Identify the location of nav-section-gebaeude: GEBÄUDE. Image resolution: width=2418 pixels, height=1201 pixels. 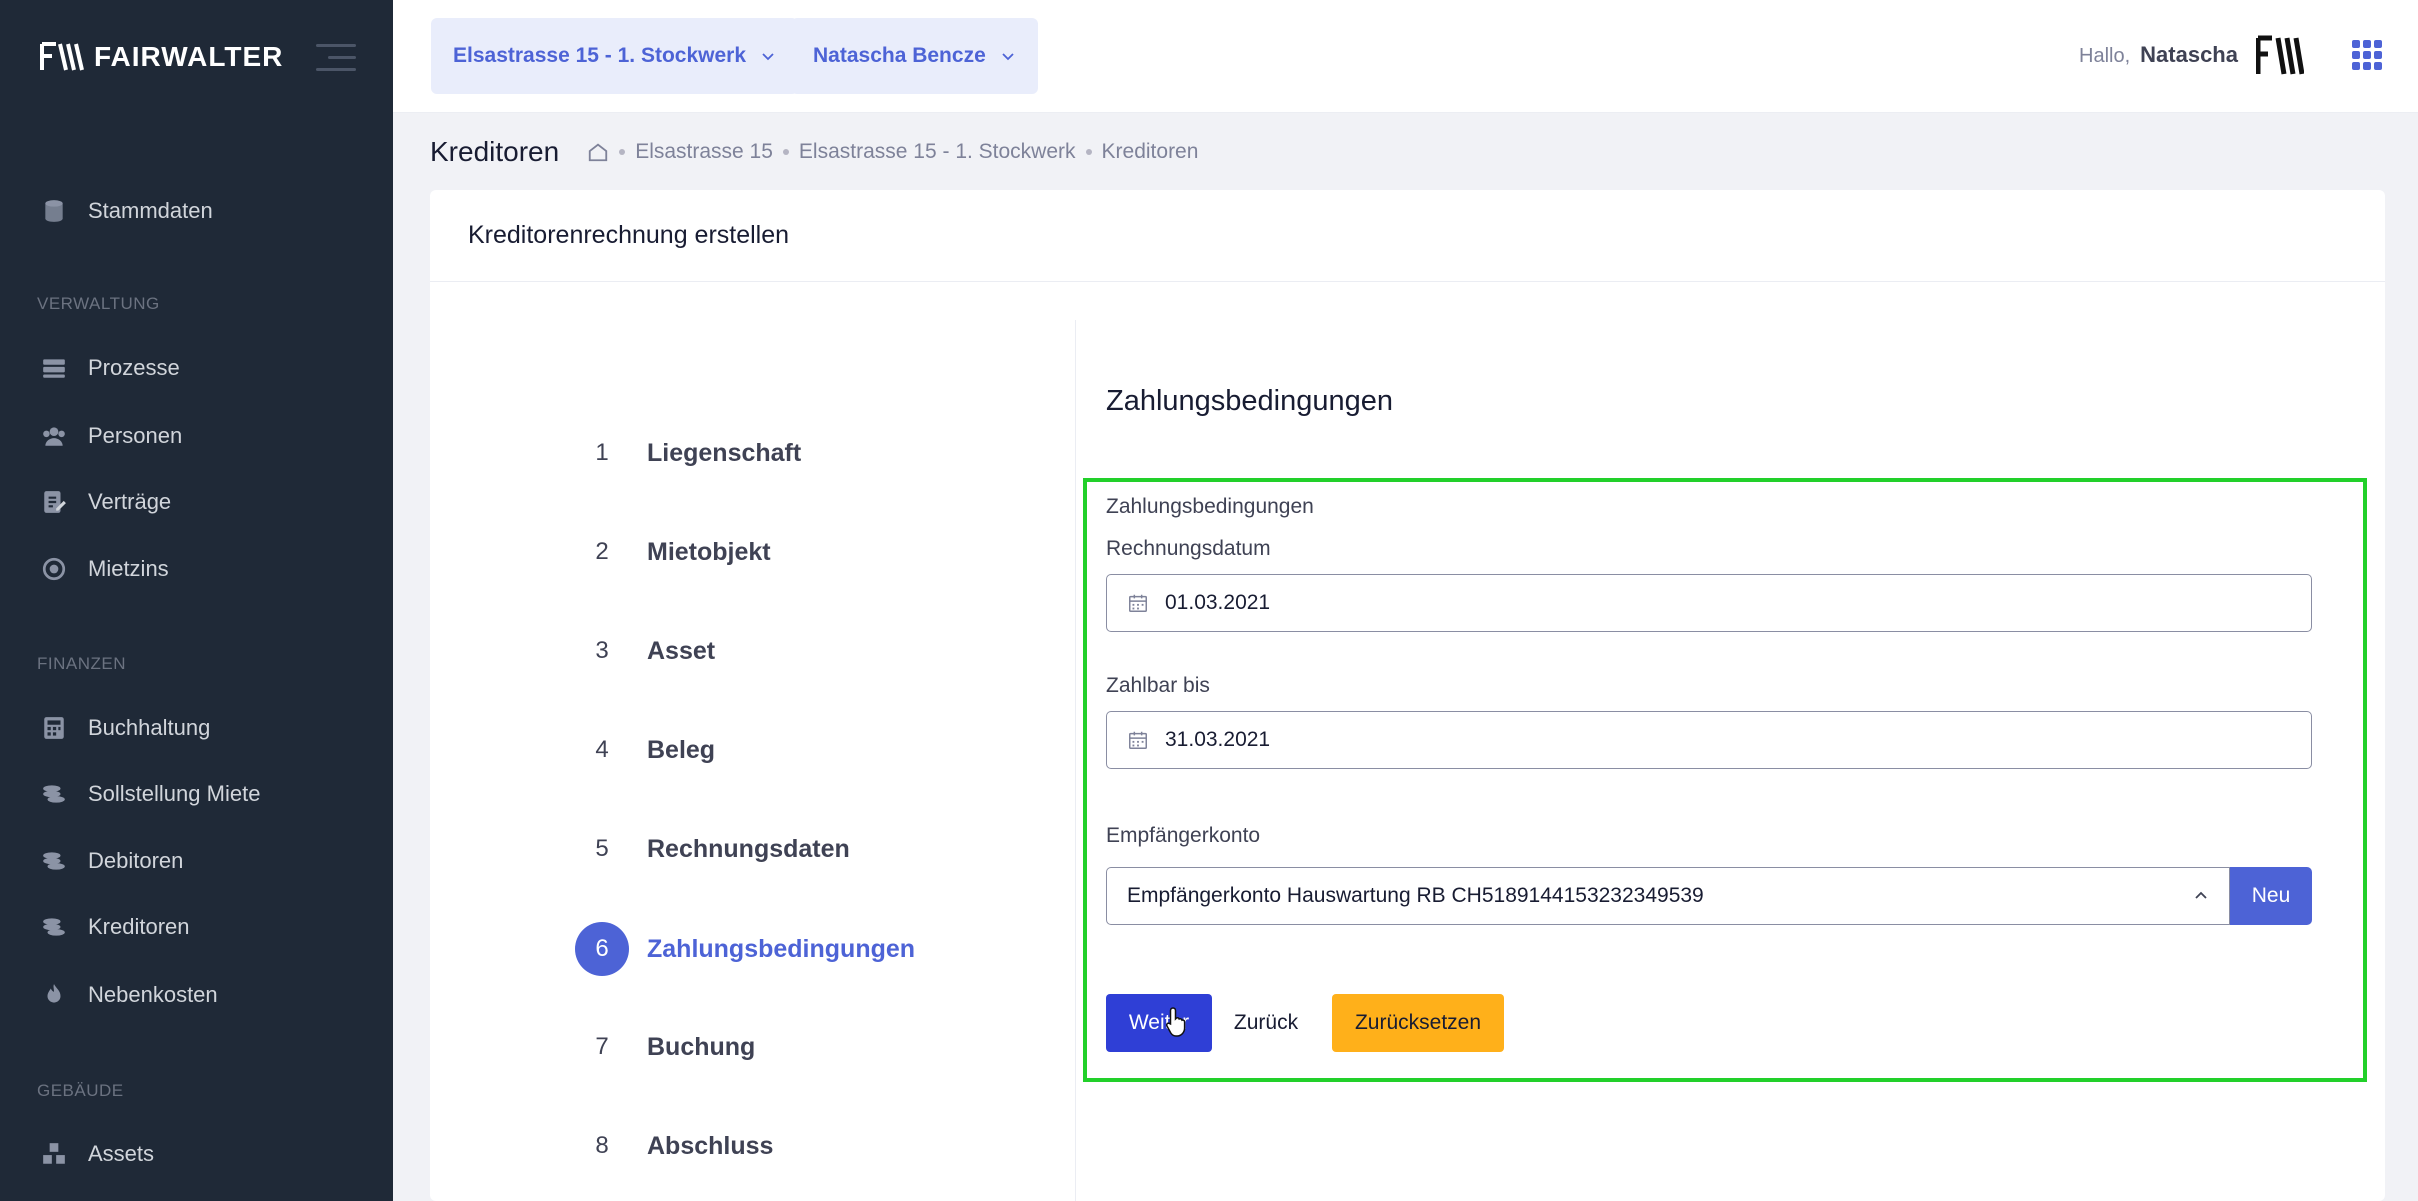
(80, 1090).